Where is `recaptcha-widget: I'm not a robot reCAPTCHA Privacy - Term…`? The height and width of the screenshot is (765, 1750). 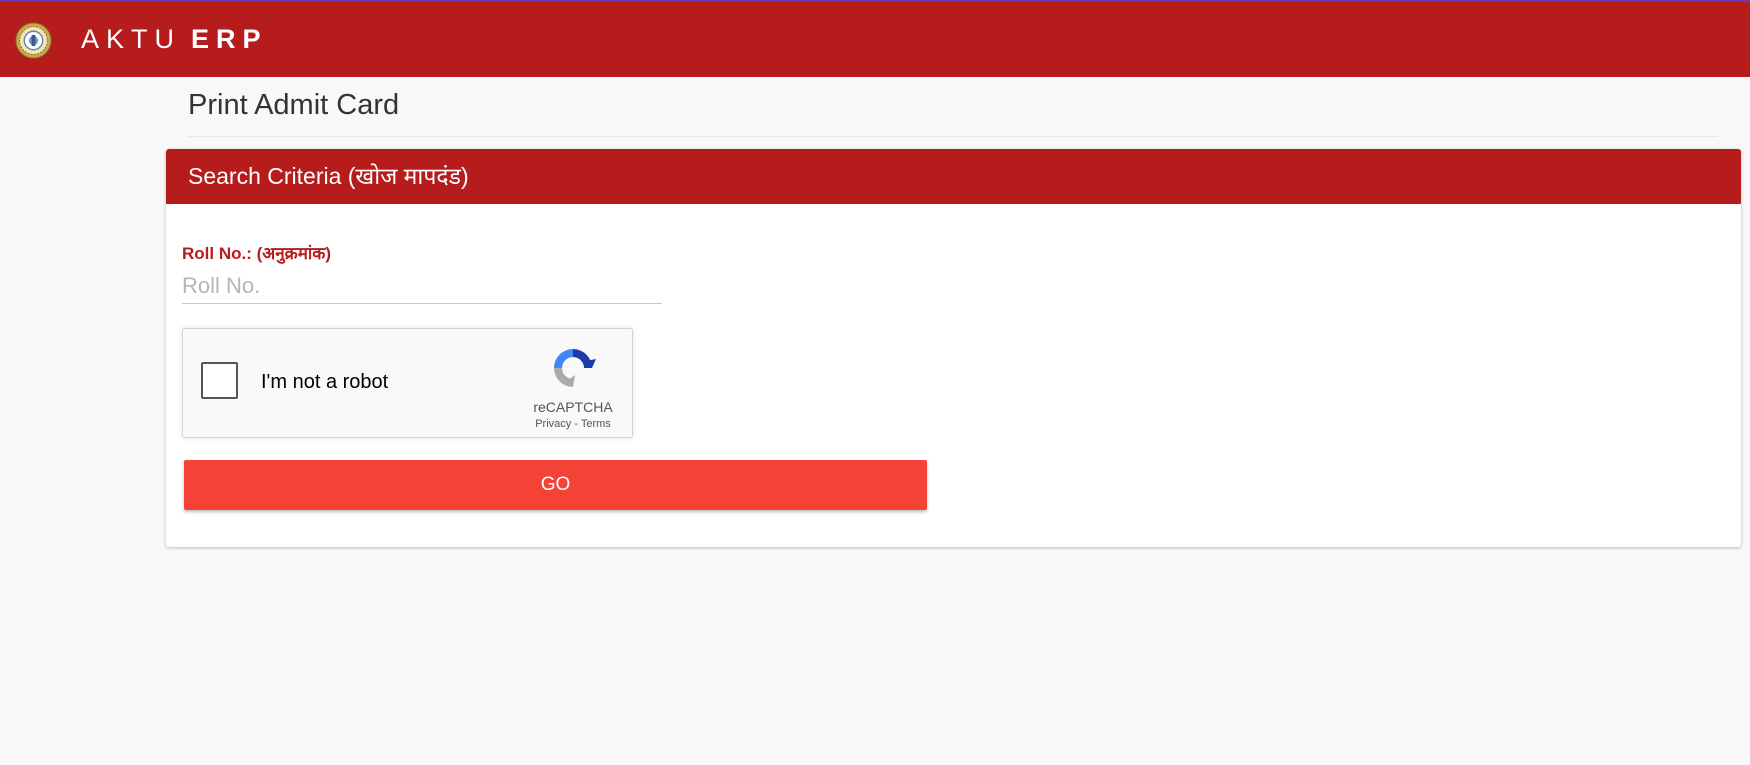 recaptcha-widget: I'm not a robot reCAPTCHA Privacy - Term… is located at coordinates (407, 383).